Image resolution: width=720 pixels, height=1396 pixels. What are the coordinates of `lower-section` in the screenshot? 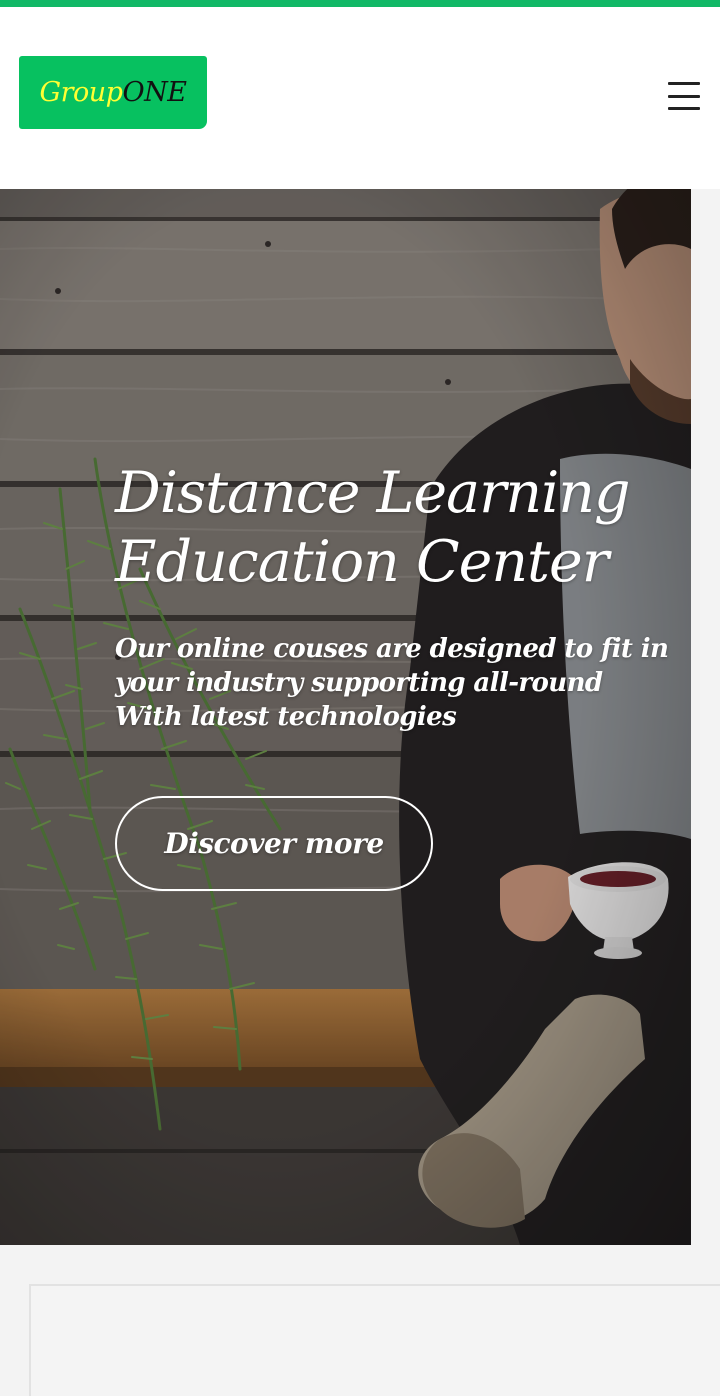 It's located at (360, 1320).